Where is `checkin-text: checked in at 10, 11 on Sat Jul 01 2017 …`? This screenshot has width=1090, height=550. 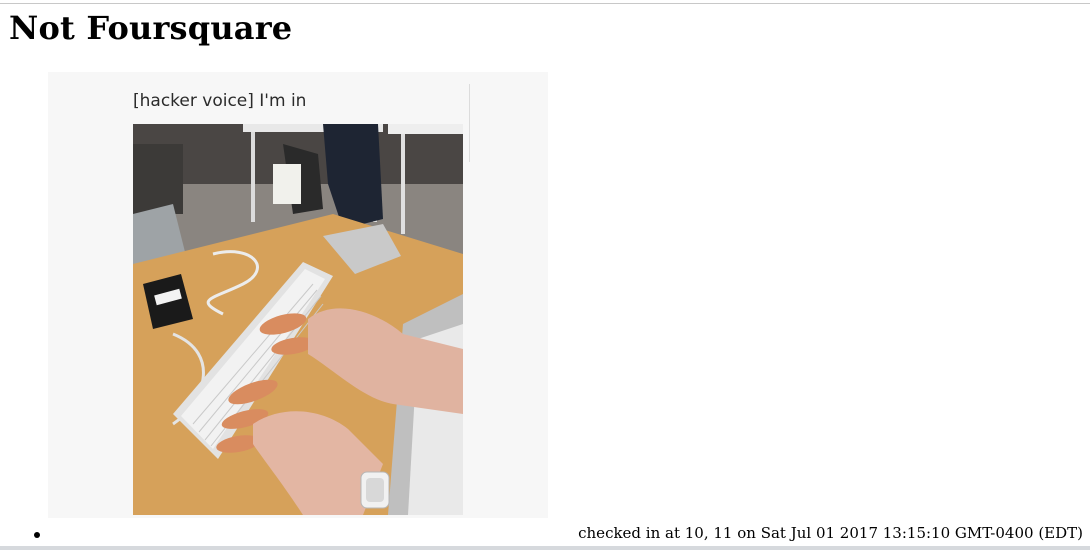 checkin-text: checked in at 10, 11 on Sat Jul 01 2017 … is located at coordinates (830, 533).